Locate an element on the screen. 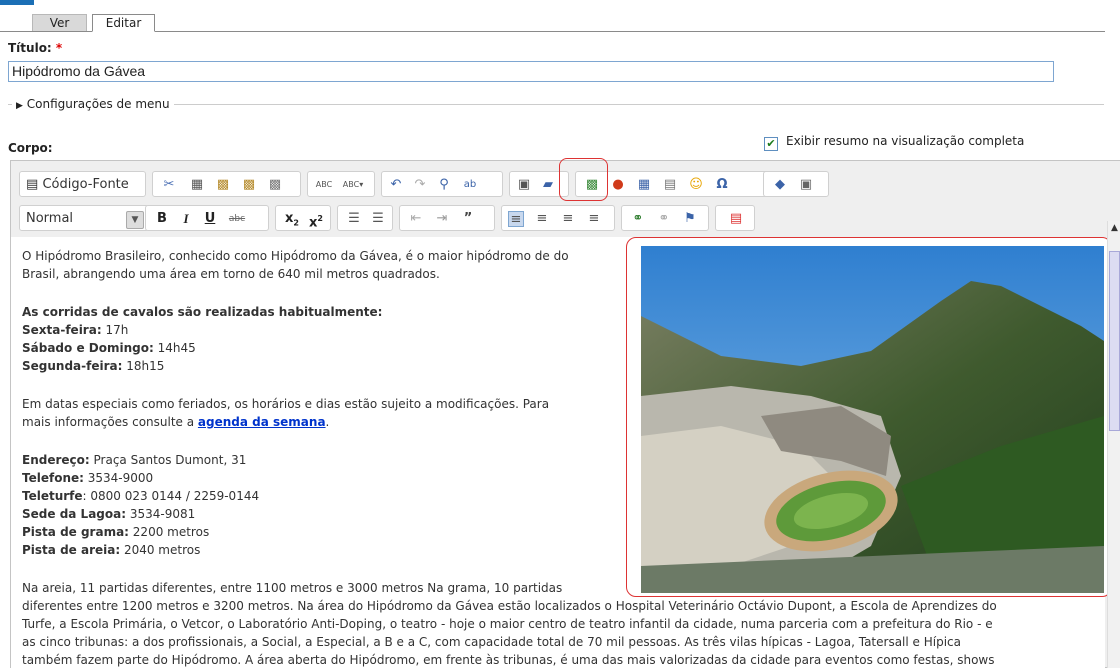 Image resolution: width=1120 pixels, height=668 pixels. spellcheck-icon: ABC is located at coordinates (324, 185).